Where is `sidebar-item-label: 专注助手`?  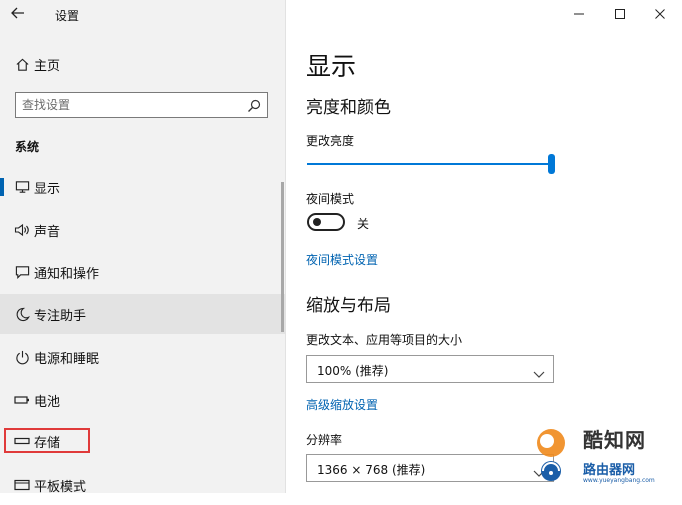 sidebar-item-label: 专注助手 is located at coordinates (60, 316).